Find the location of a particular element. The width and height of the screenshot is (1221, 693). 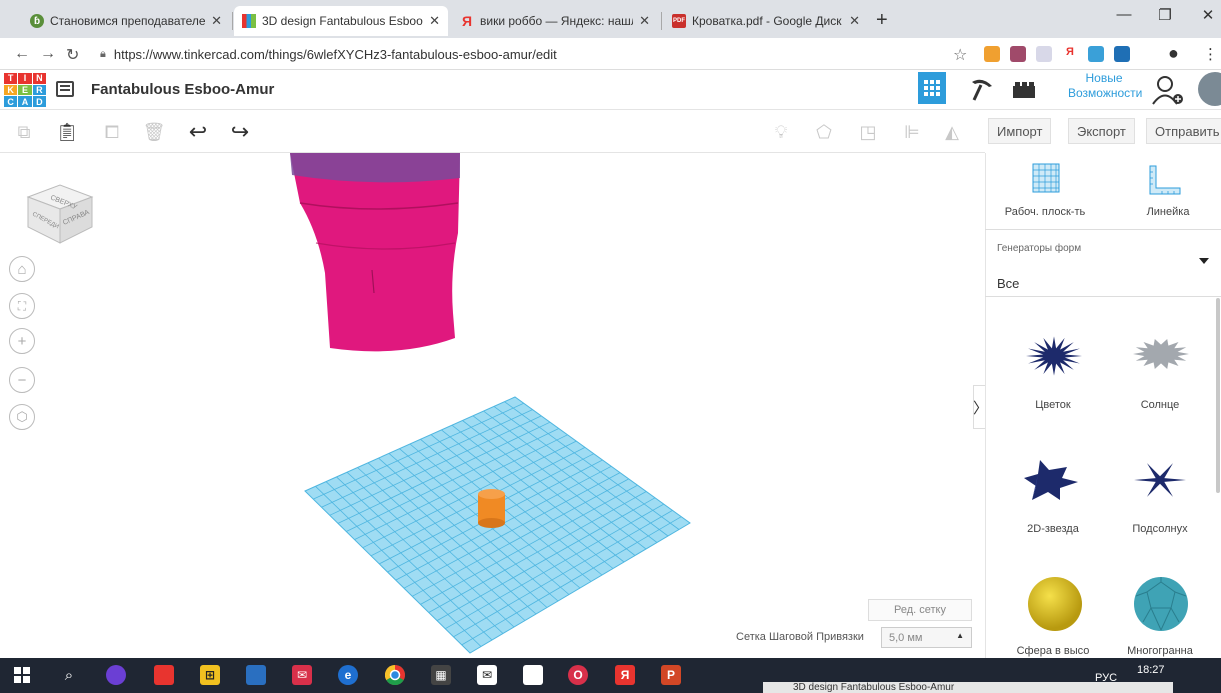

alice-icon is located at coordinates (116, 675).